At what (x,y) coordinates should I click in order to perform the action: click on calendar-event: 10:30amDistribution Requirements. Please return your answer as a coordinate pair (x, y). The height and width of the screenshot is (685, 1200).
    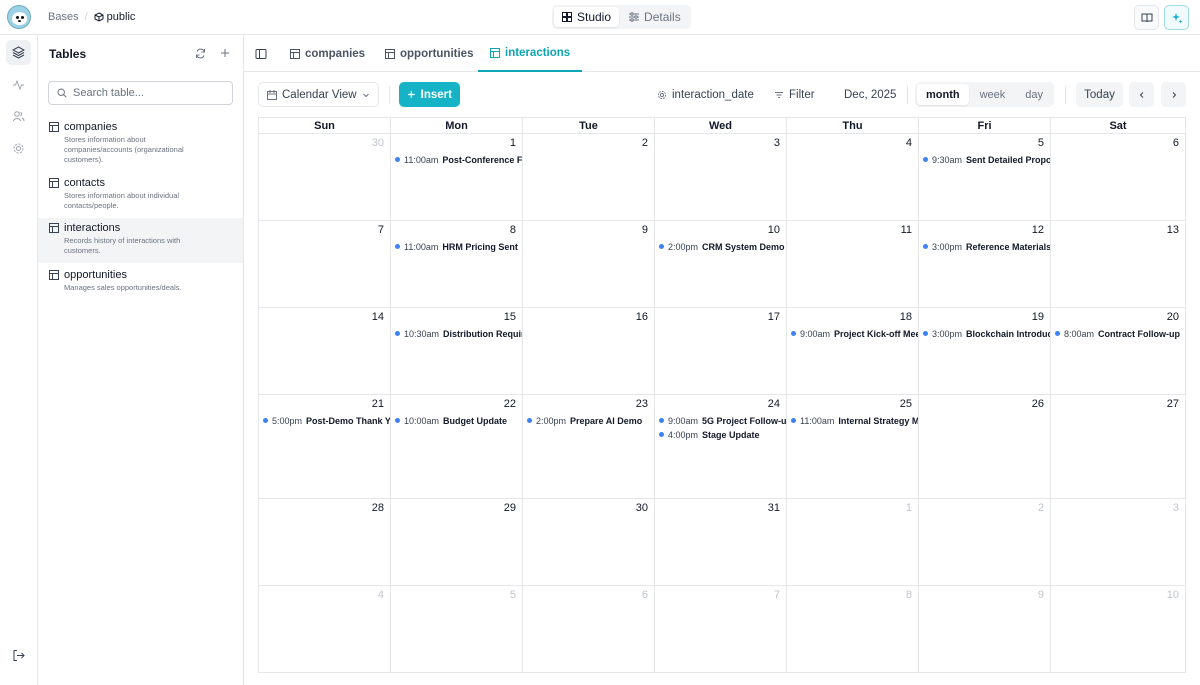
    Looking at the image, I should click on (458, 333).